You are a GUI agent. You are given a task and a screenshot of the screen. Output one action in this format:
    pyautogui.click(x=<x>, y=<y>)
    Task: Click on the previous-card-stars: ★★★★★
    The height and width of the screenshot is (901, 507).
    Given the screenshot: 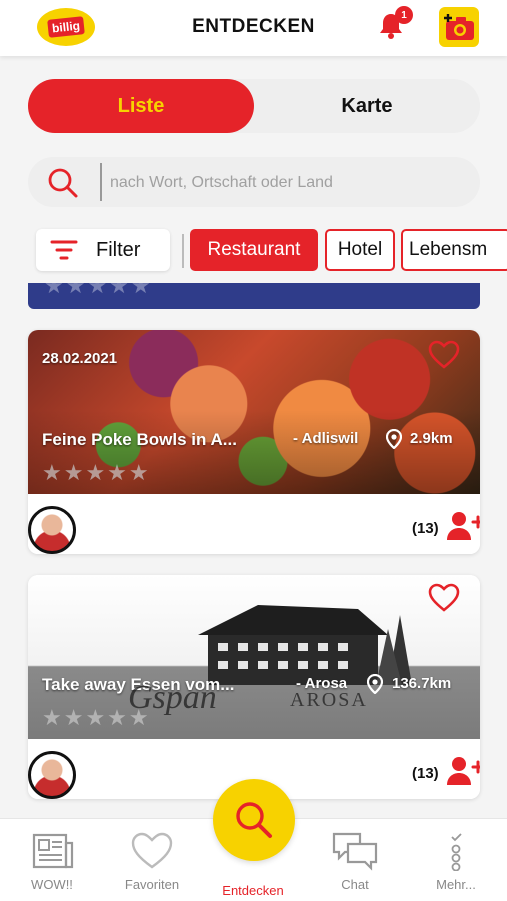 What is the action you would take?
    pyautogui.click(x=98, y=290)
    